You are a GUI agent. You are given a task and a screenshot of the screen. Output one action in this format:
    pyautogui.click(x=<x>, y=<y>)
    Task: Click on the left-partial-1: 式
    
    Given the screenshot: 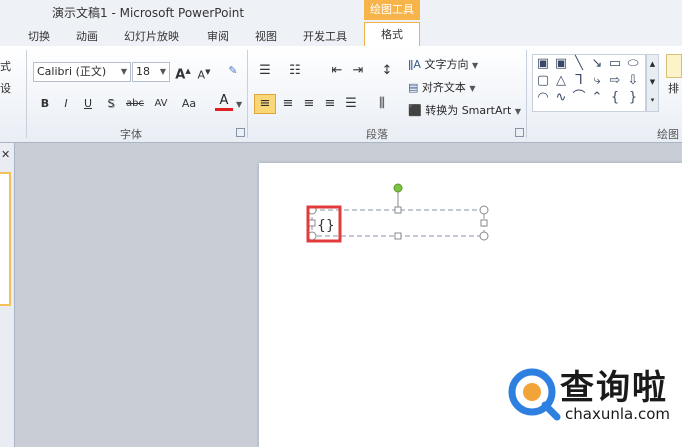 What is the action you would take?
    pyautogui.click(x=5, y=66)
    